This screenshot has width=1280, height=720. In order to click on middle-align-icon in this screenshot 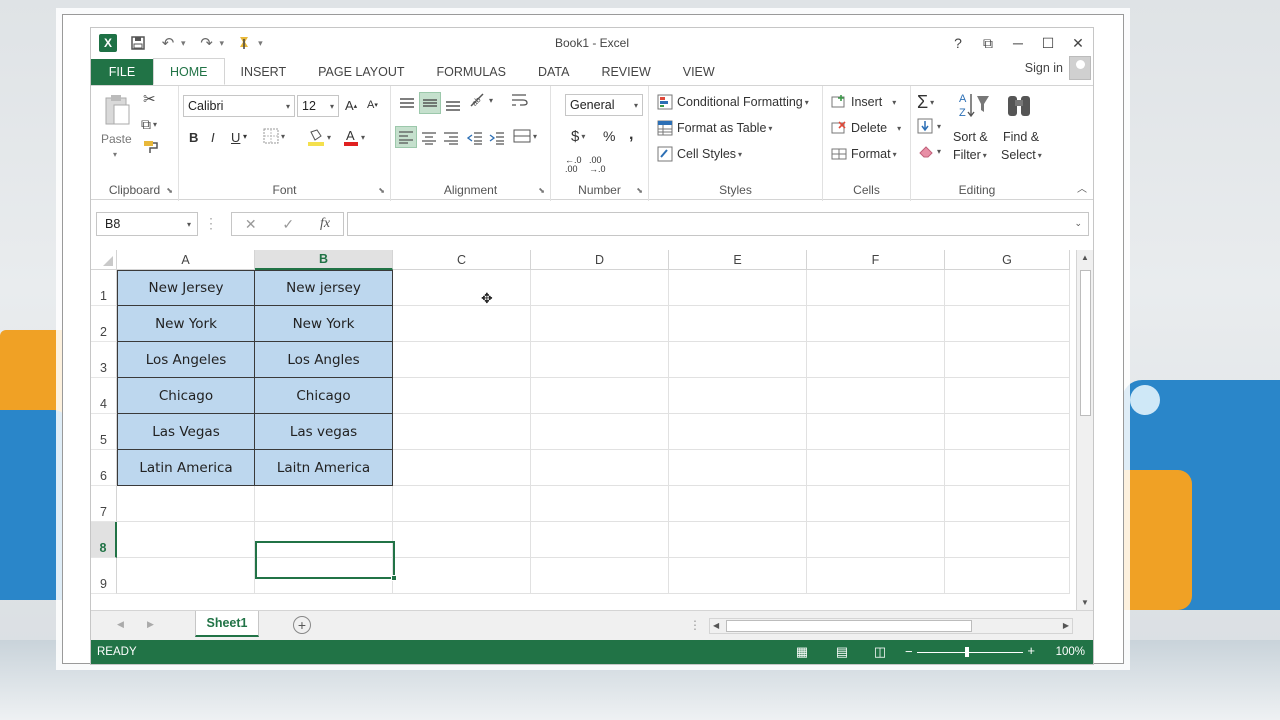, I will do `click(430, 103)`.